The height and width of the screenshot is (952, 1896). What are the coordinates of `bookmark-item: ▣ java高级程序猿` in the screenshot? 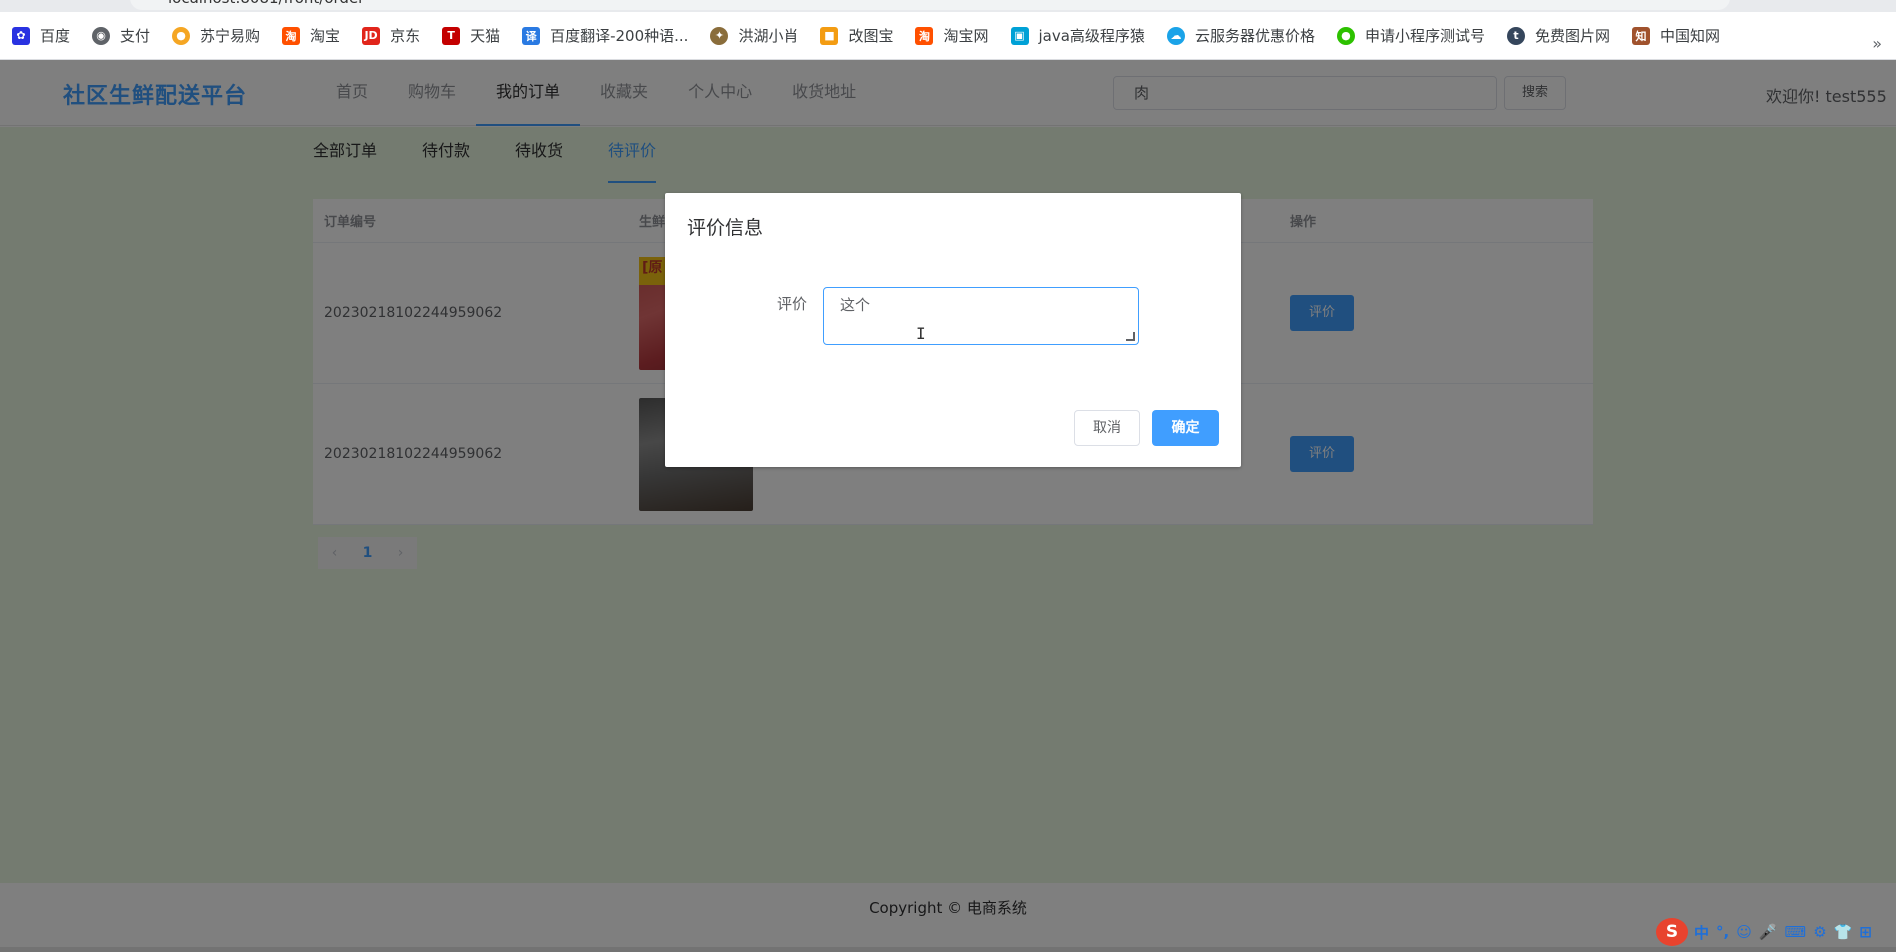 It's located at (1077, 35).